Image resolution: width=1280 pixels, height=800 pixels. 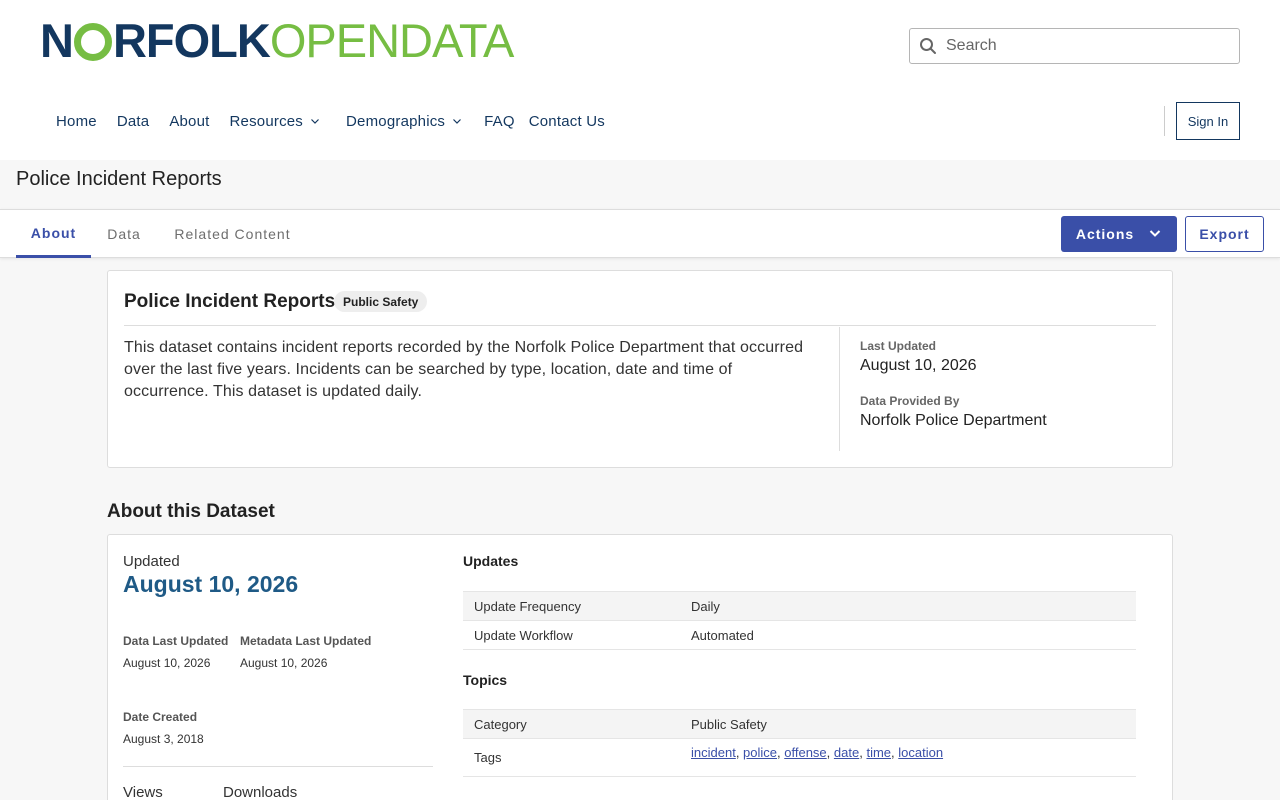 I want to click on nav-contact-us: Contact Us, so click(x=570, y=121).